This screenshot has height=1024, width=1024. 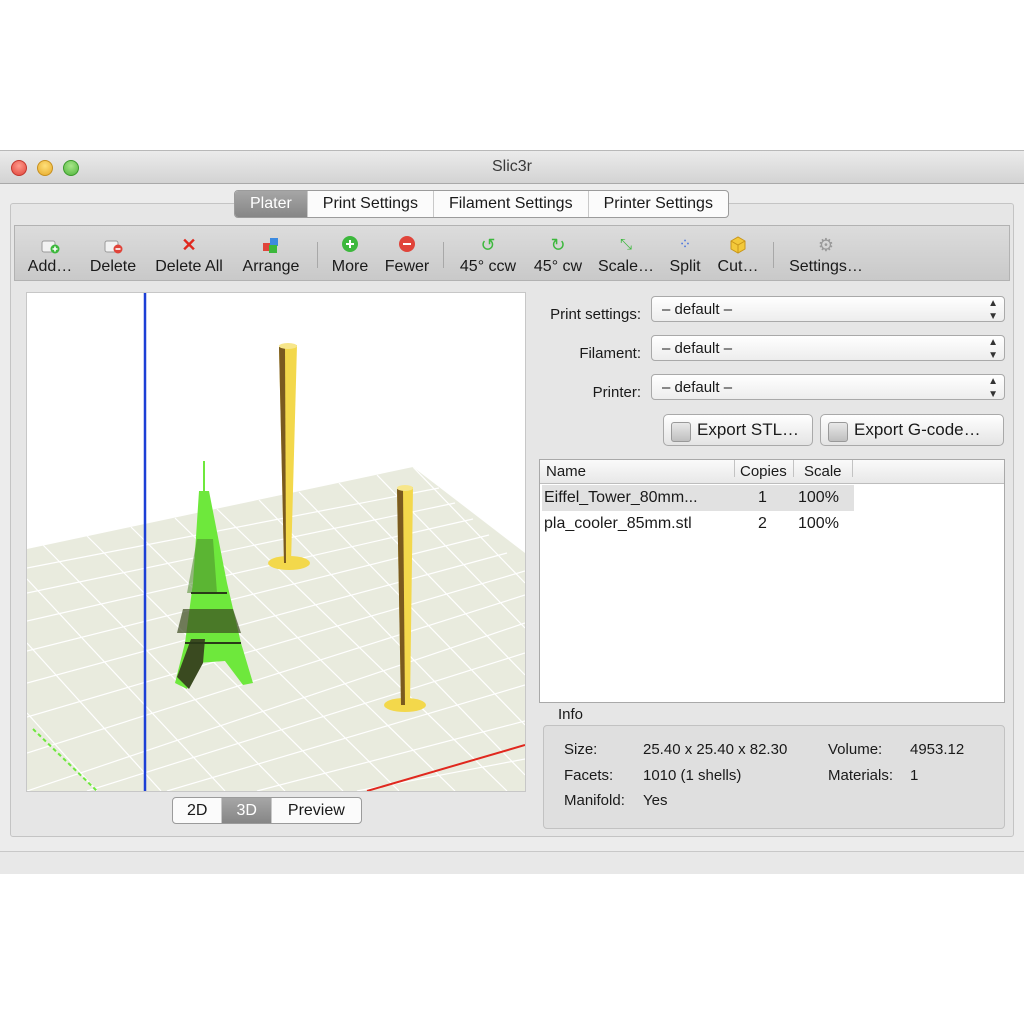 What do you see at coordinates (371, 204) in the screenshot?
I see `tab-print-settings: Print Settings` at bounding box center [371, 204].